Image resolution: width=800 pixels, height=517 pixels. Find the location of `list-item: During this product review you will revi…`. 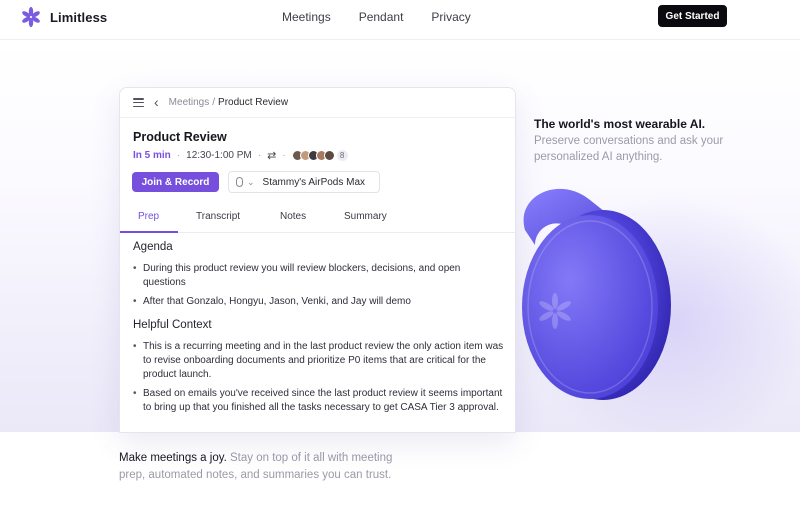

list-item: During this product review you will revi… is located at coordinates (319, 276).